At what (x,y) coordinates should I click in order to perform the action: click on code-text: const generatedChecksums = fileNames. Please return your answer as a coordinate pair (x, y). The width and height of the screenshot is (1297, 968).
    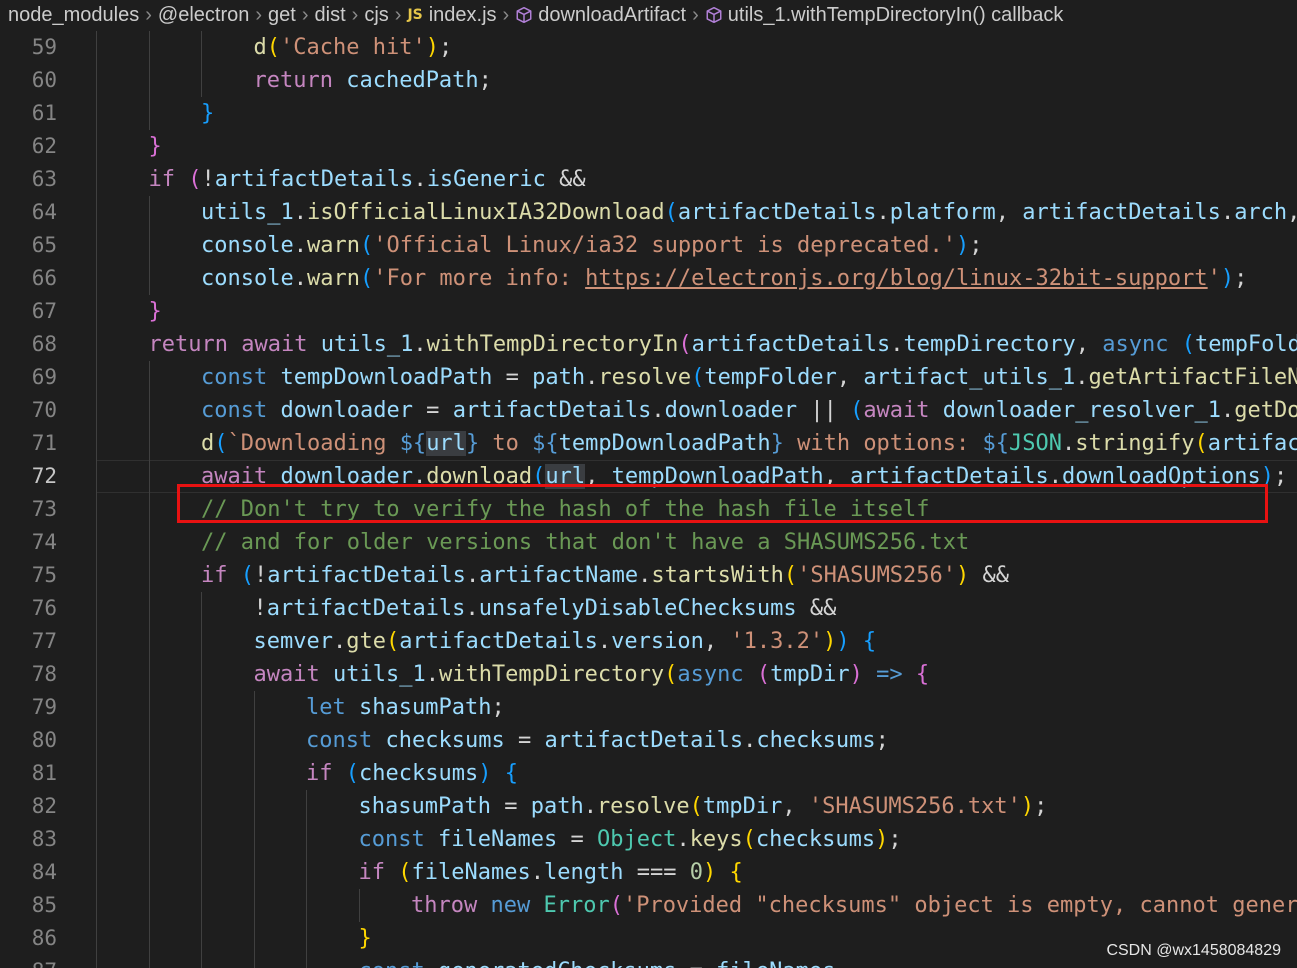
    Looking at the image, I should click on (597, 961).